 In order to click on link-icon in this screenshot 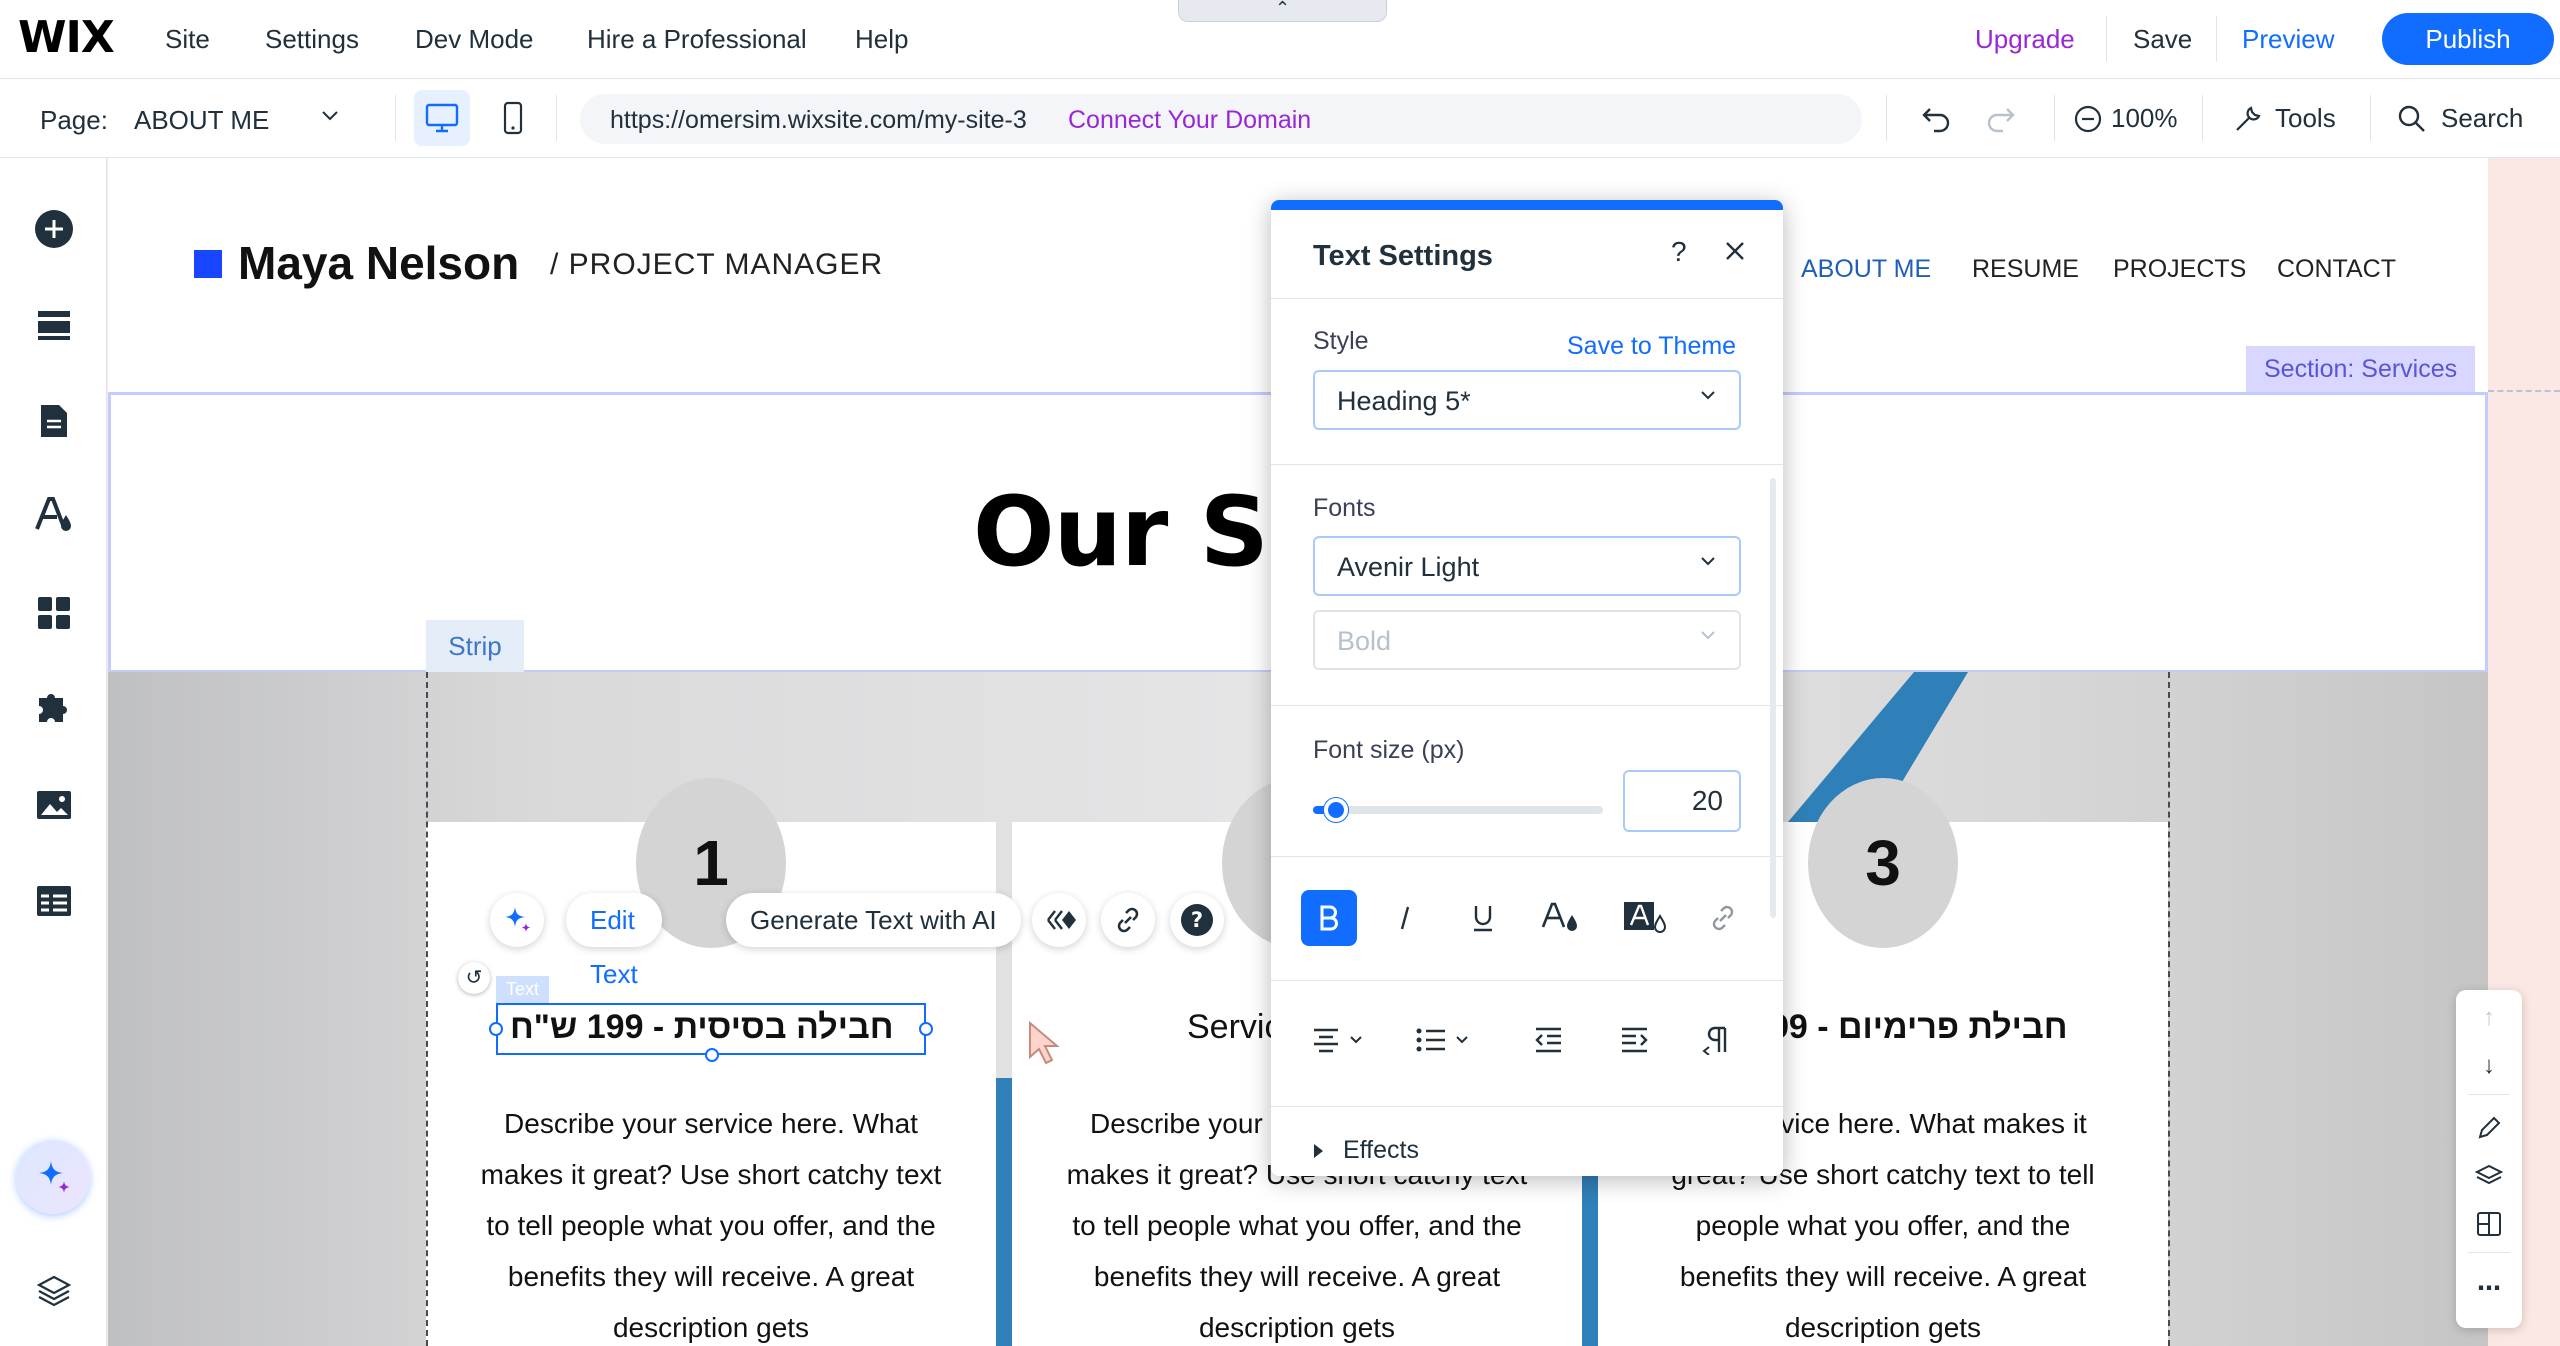, I will do `click(1723, 918)`.